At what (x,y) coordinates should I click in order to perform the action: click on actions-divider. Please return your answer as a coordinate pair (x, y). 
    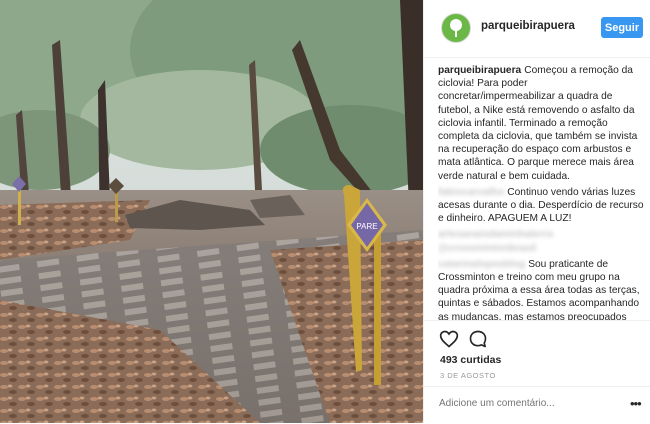
    Looking at the image, I should click on (537, 320).